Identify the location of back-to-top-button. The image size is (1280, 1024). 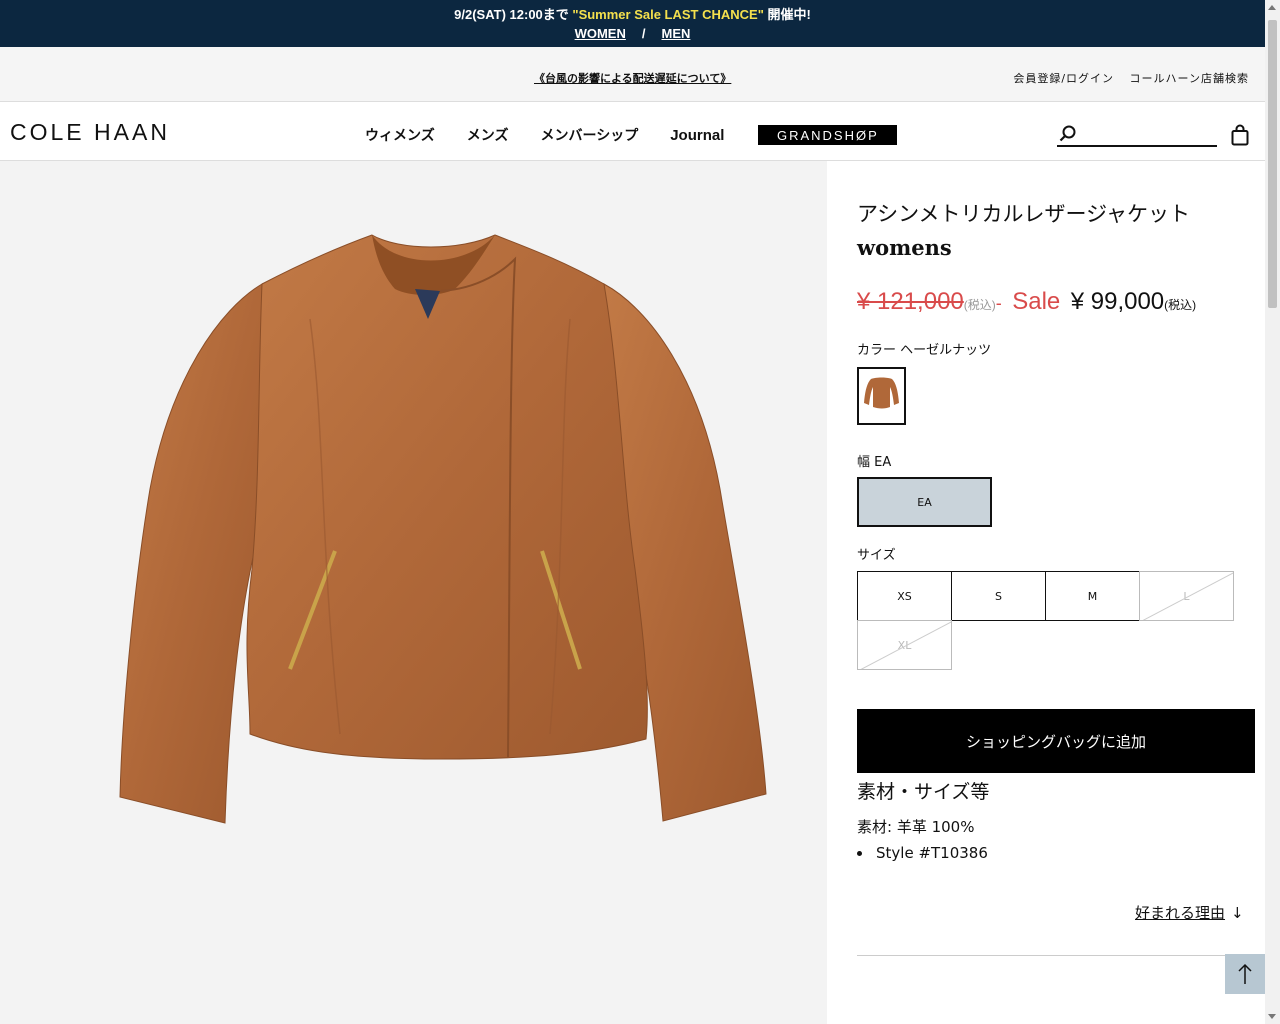
(1245, 974).